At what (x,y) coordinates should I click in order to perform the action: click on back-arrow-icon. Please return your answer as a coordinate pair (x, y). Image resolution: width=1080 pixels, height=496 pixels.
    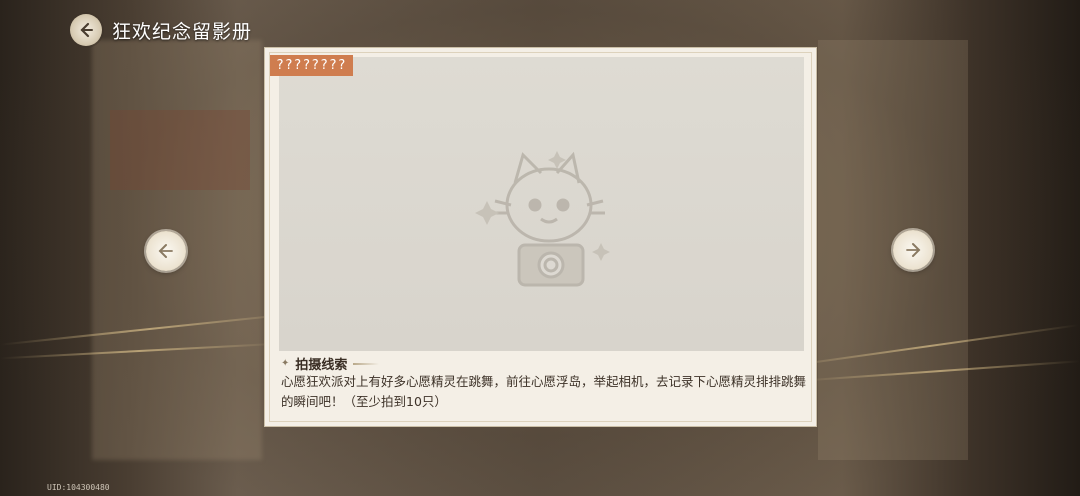
    Looking at the image, I should click on (86, 30).